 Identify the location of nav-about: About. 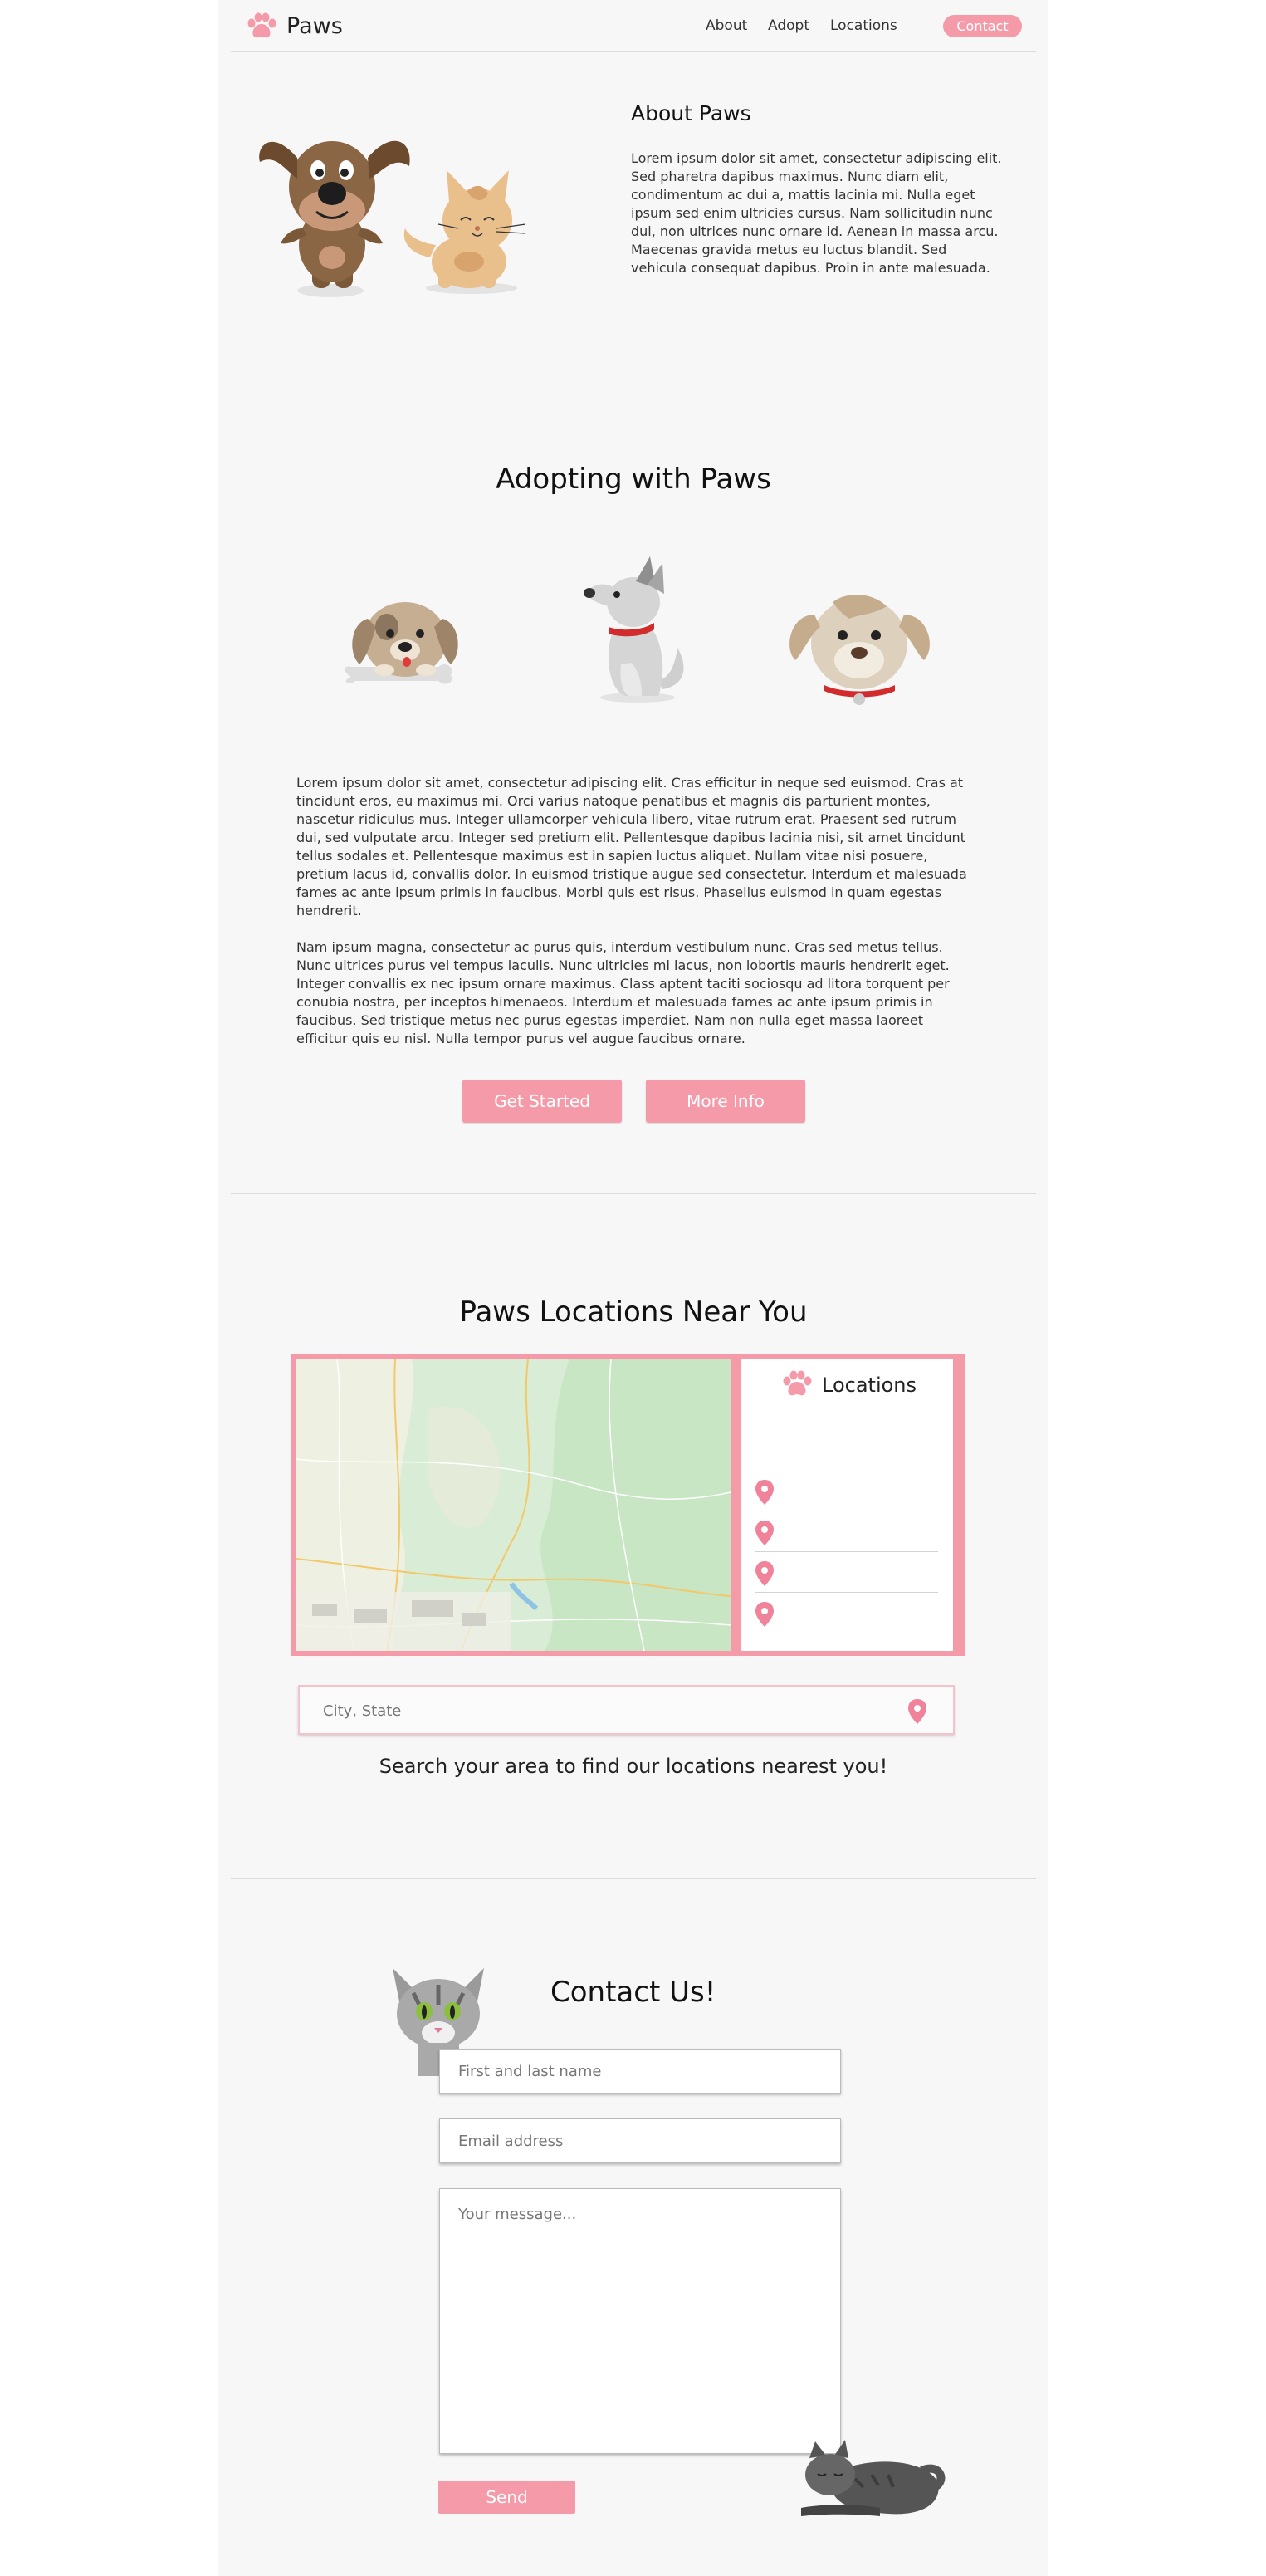
(726, 25).